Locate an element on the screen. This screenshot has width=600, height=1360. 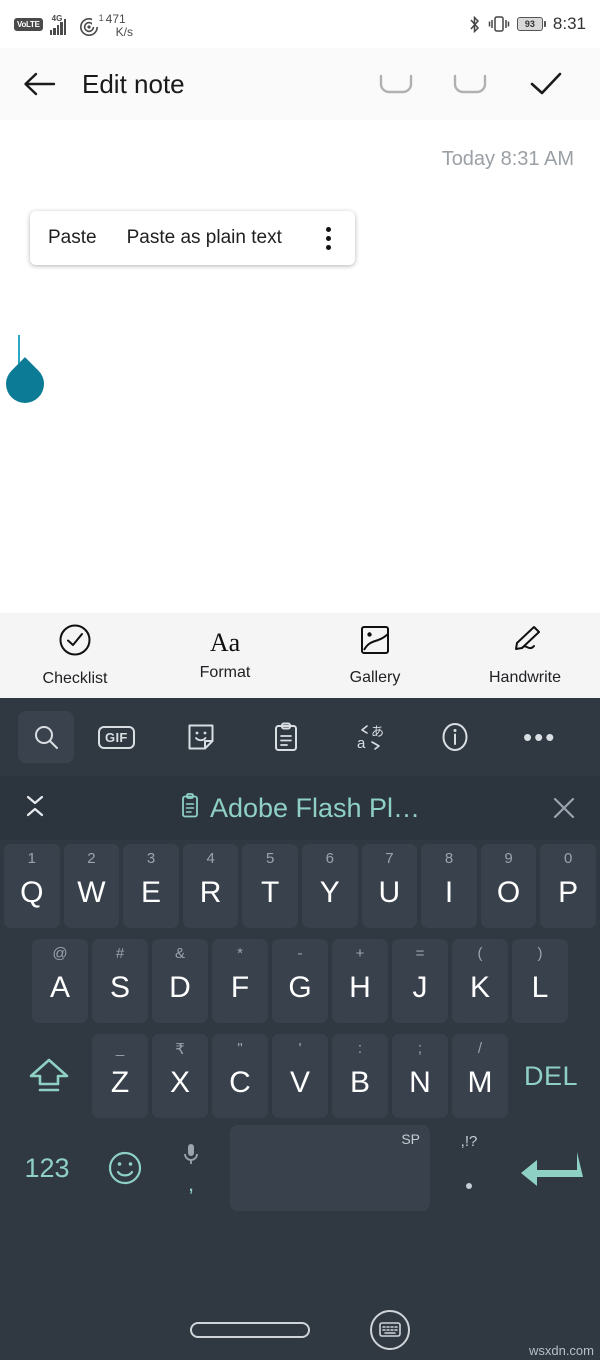
handwrite-pen-icon is located at coordinates (525, 642).